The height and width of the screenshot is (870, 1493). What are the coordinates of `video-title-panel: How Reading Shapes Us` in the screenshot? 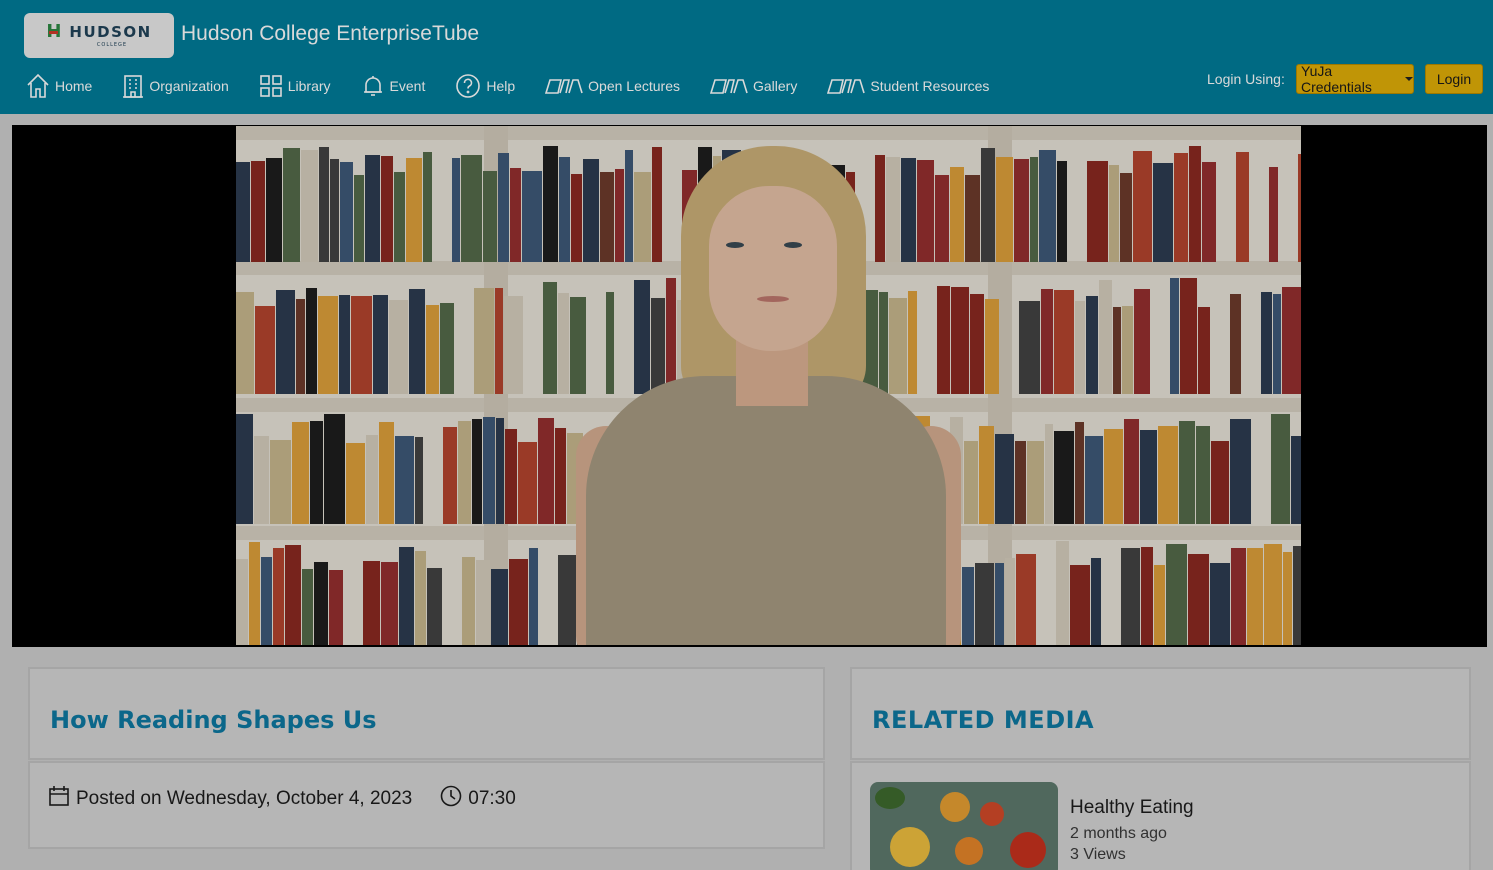 It's located at (426, 713).